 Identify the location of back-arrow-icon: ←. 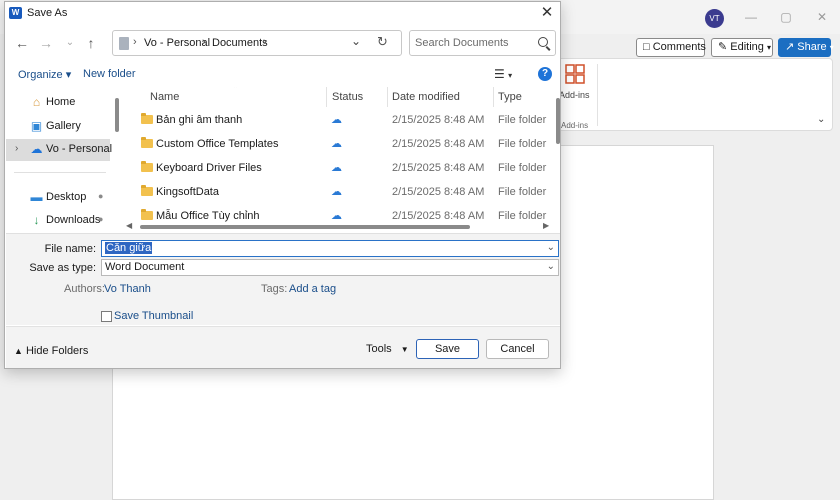
(22, 43).